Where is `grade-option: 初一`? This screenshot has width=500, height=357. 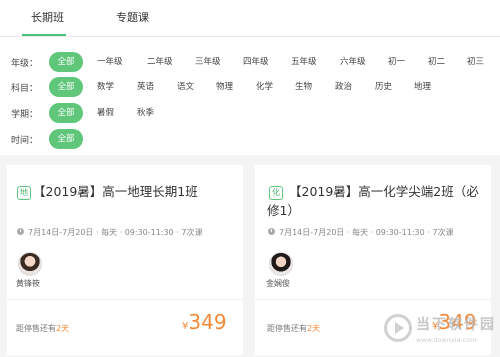 grade-option: 初一 is located at coordinates (396, 61).